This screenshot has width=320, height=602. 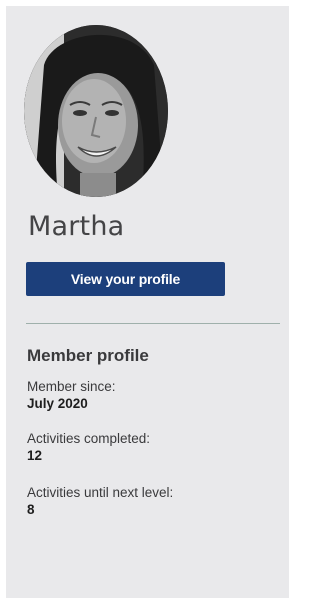 What do you see at coordinates (71, 395) in the screenshot?
I see `stat-member-since: Member since: July 2020` at bounding box center [71, 395].